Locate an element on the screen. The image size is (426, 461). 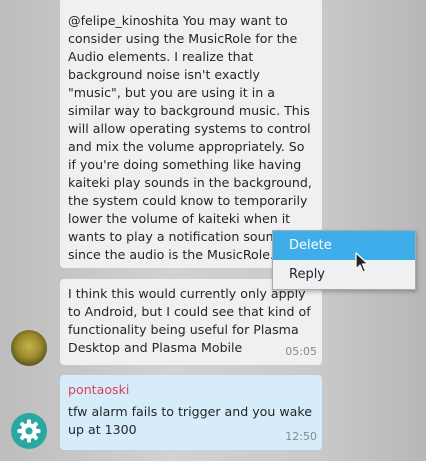
mouse-cursor-icon is located at coordinates (362, 262).